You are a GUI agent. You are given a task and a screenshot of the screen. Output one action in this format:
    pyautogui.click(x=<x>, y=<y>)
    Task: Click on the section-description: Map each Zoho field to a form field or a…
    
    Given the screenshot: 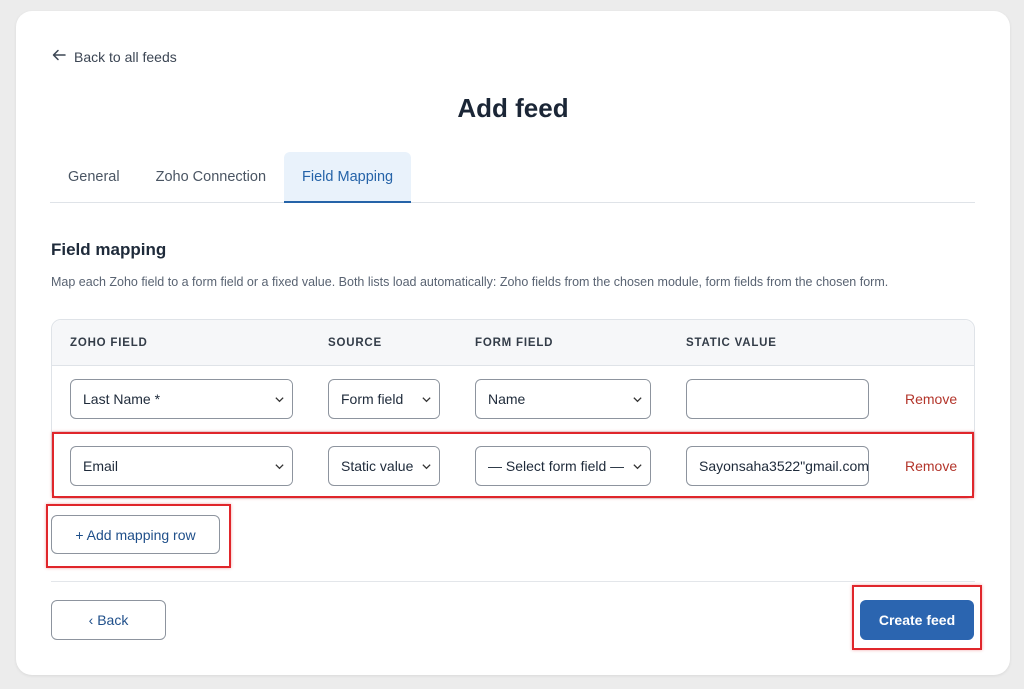 What is the action you would take?
    pyautogui.click(x=470, y=282)
    